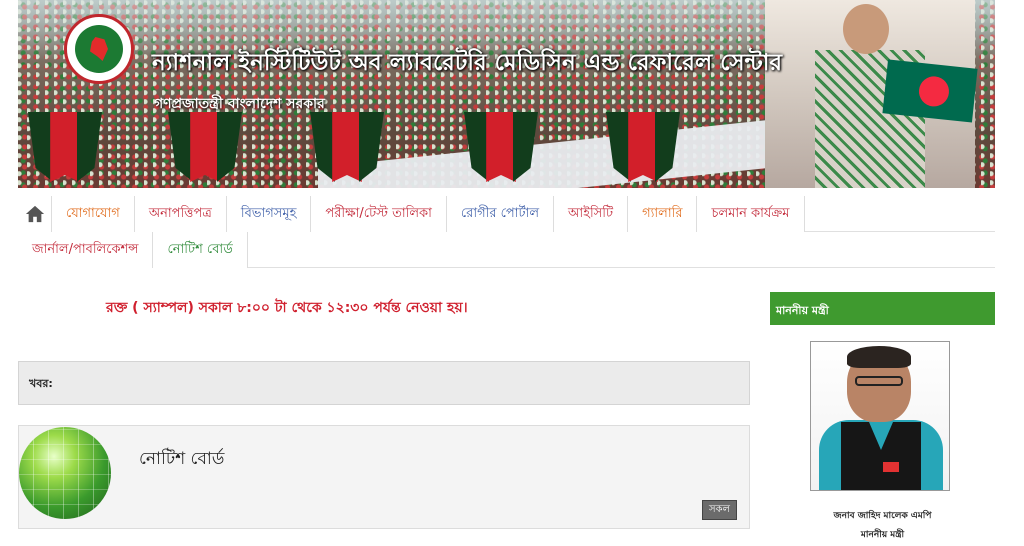  I want to click on nav-home, so click(35, 214).